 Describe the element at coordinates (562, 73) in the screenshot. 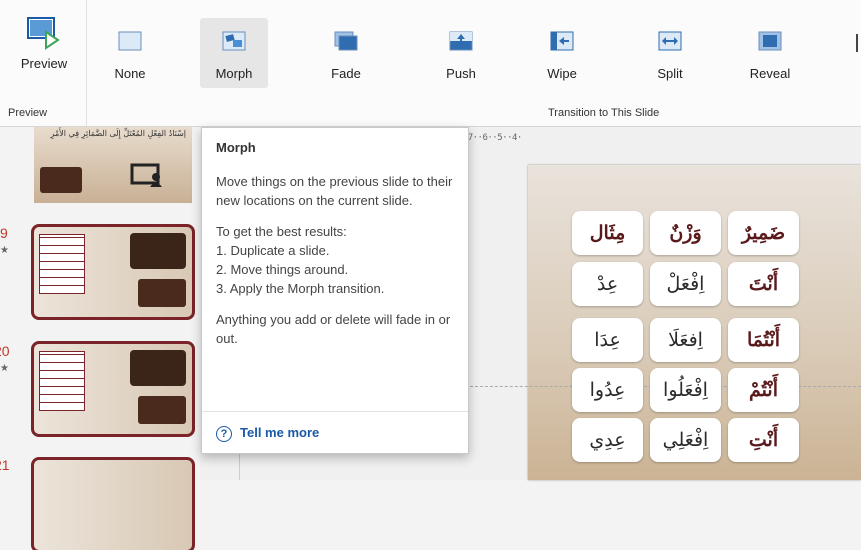

I see `transition-wipe-label: Wipe` at that location.